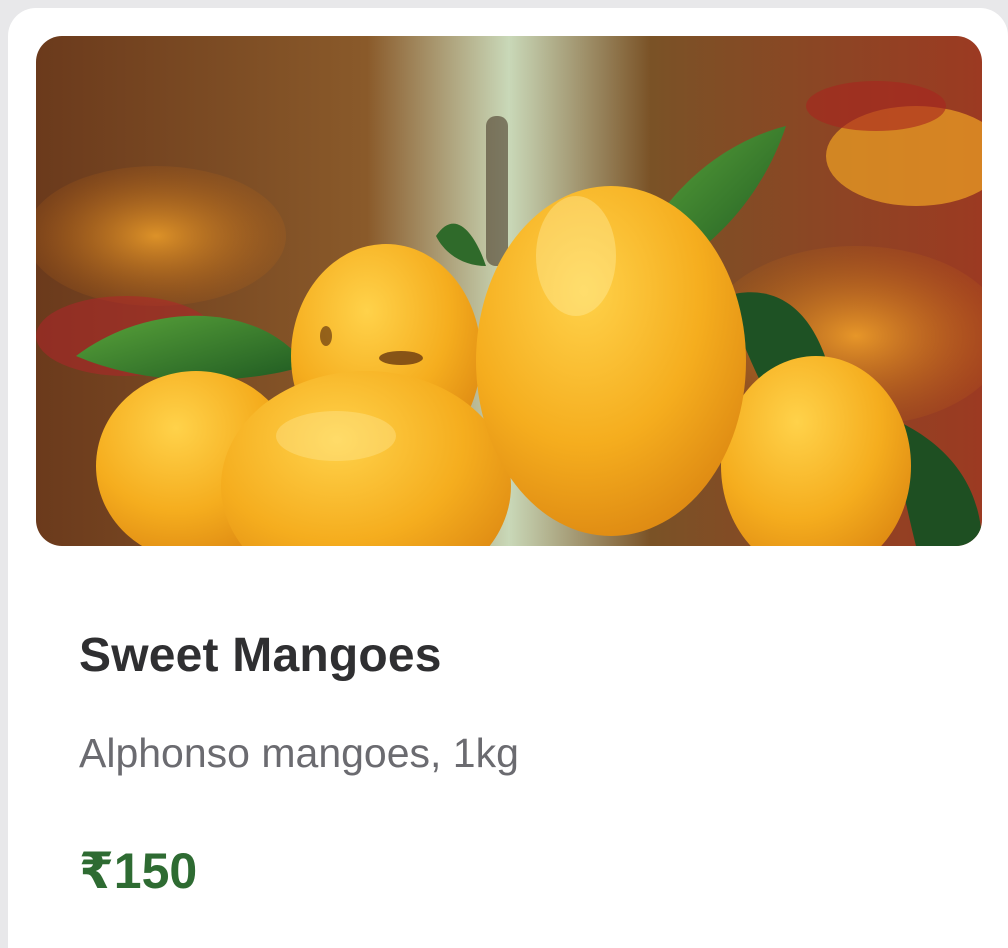 This screenshot has width=1008, height=948. Describe the element at coordinates (138, 871) in the screenshot. I see `product-price: ₹150` at that location.